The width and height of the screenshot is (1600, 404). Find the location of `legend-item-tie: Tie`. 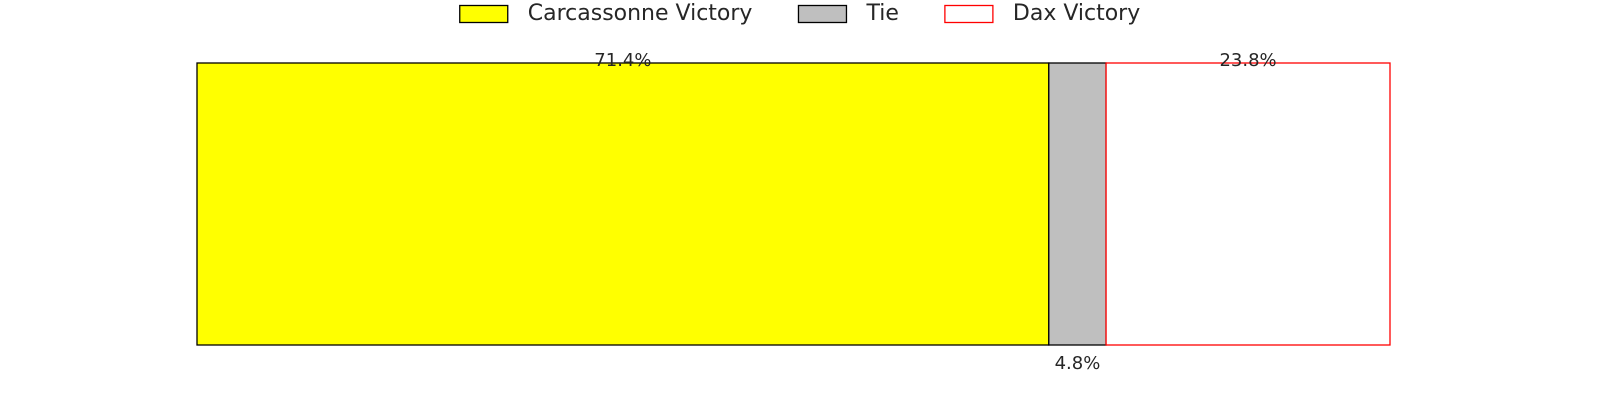

legend-item-tie: Tie is located at coordinates (848, 13).